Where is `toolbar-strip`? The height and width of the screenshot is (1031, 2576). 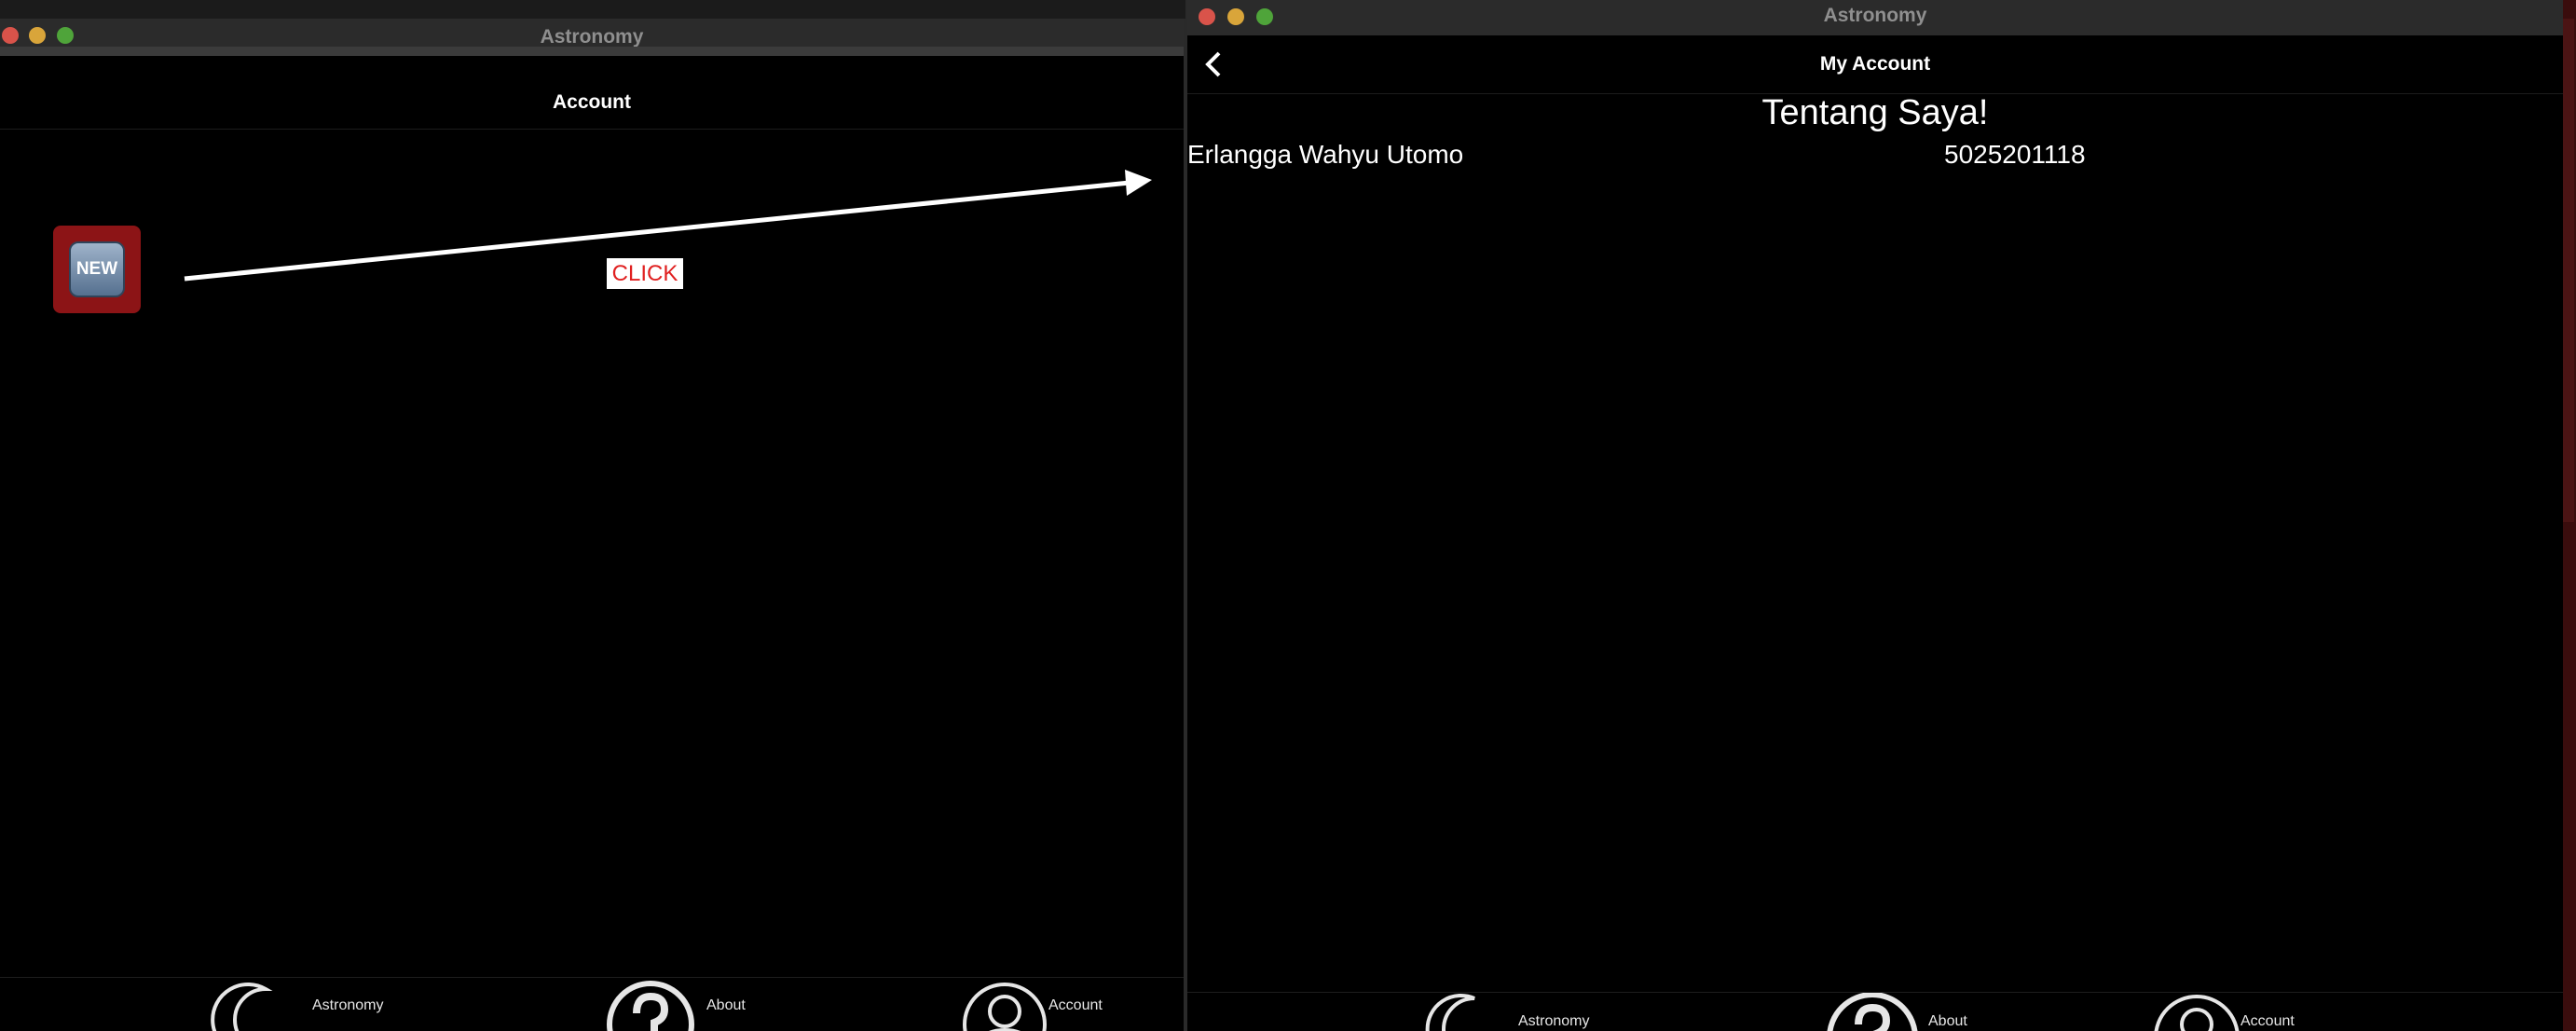
toolbar-strip is located at coordinates (592, 52).